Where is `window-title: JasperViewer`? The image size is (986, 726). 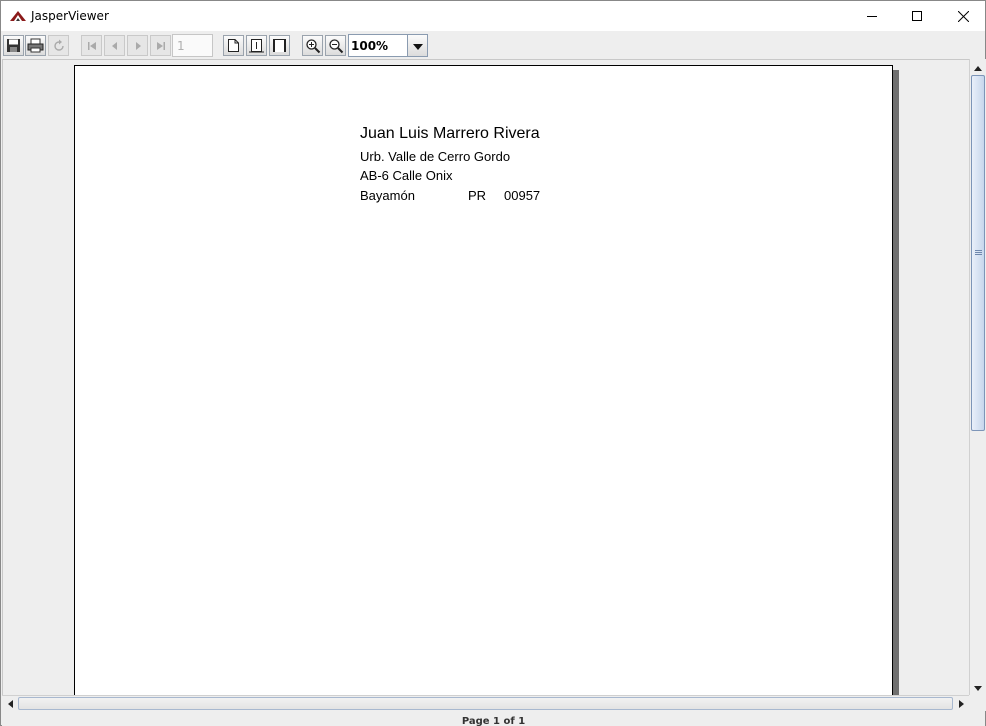 window-title: JasperViewer is located at coordinates (70, 16).